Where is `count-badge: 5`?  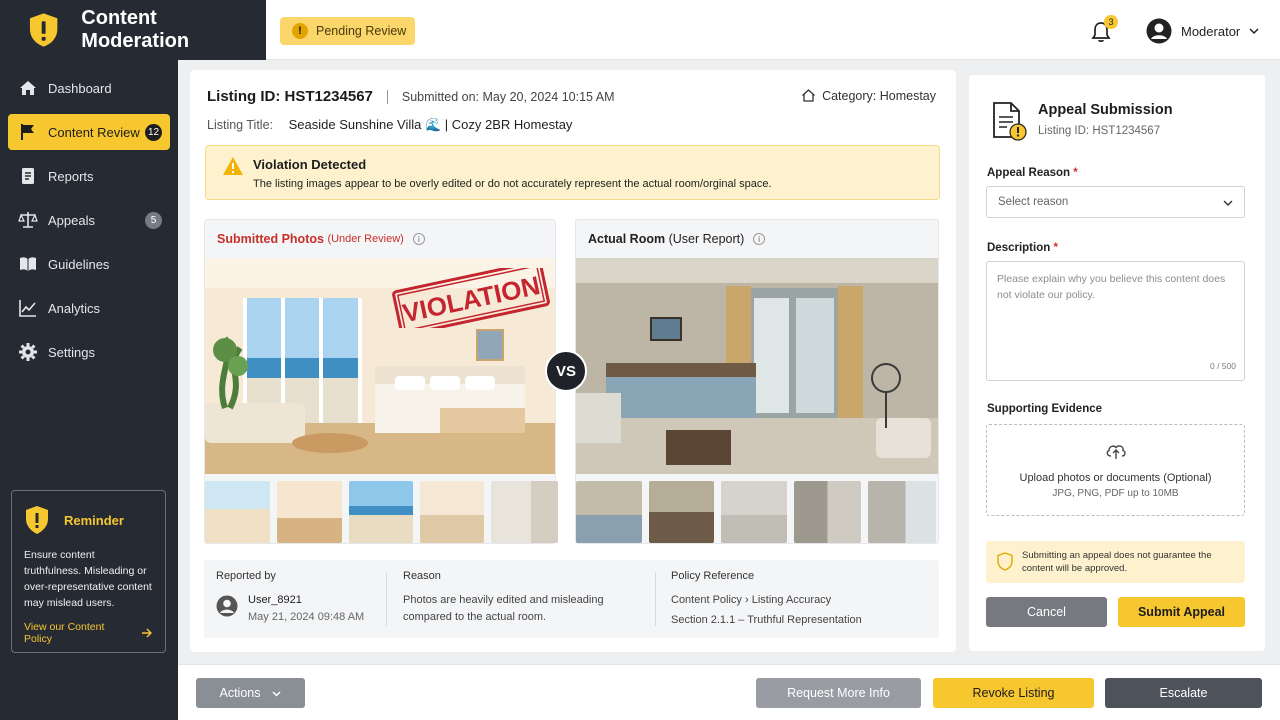
count-badge: 5 is located at coordinates (153, 220).